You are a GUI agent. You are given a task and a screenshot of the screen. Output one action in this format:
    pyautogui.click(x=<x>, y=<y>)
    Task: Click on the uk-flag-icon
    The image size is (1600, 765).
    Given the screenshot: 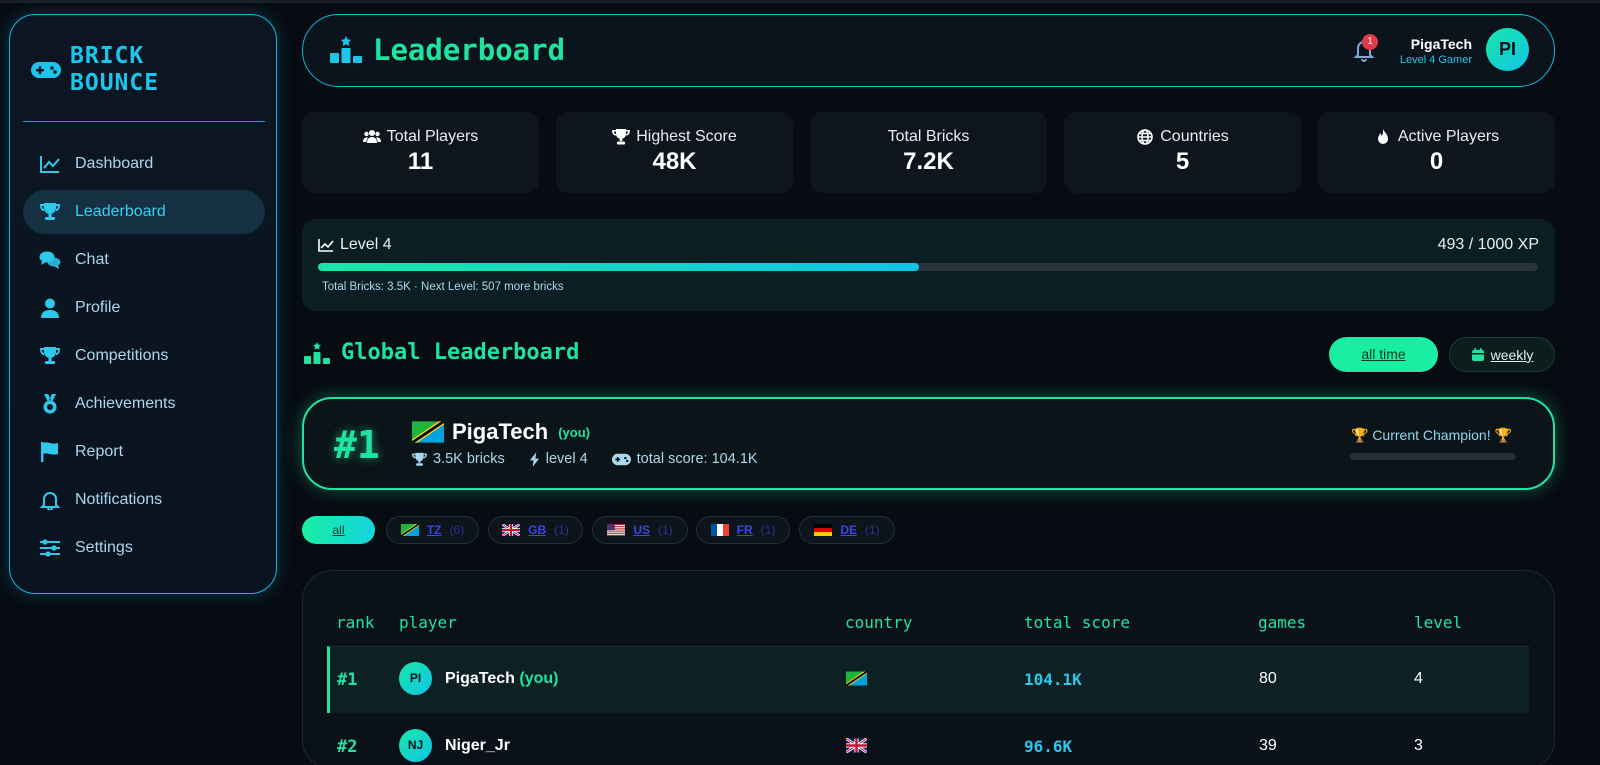 What is the action you would take?
    pyautogui.click(x=856, y=745)
    